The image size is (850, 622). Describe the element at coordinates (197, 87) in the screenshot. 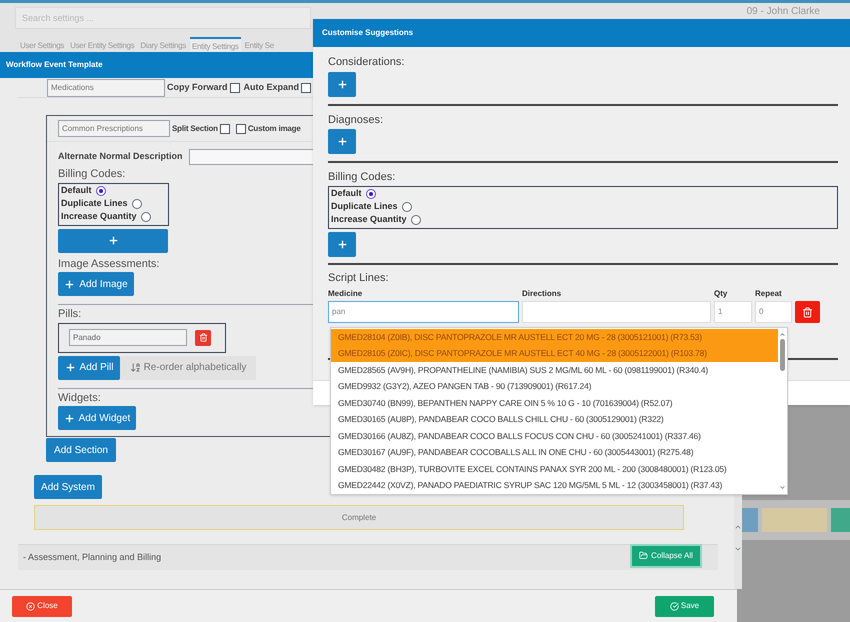

I see `checkbox-label: Copy Forward` at that location.